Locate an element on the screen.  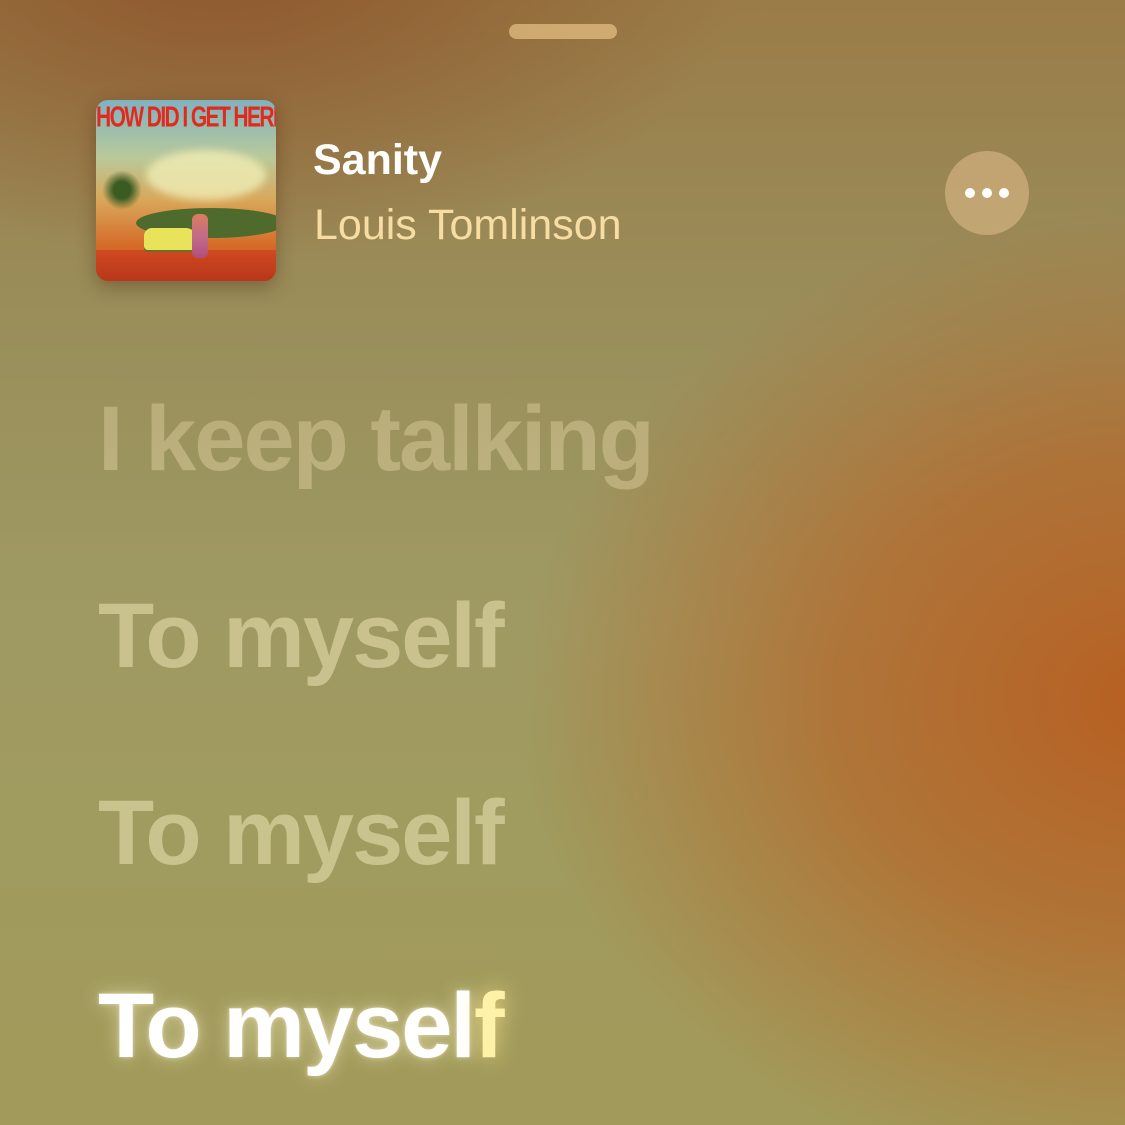
more-options-button is located at coordinates (987, 193).